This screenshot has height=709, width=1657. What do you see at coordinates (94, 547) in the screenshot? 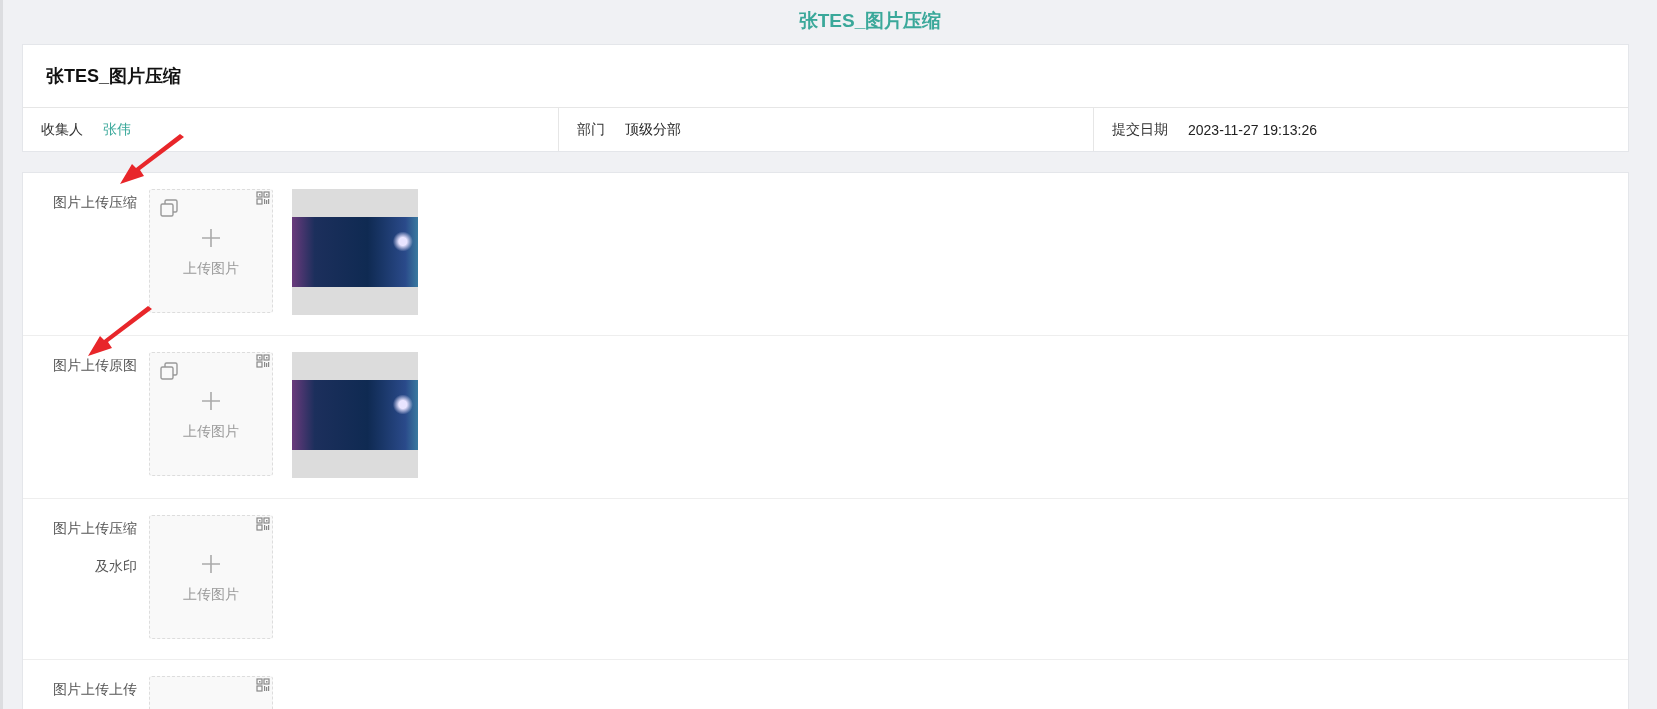
I see `field-label: 图片上传压缩及水印` at bounding box center [94, 547].